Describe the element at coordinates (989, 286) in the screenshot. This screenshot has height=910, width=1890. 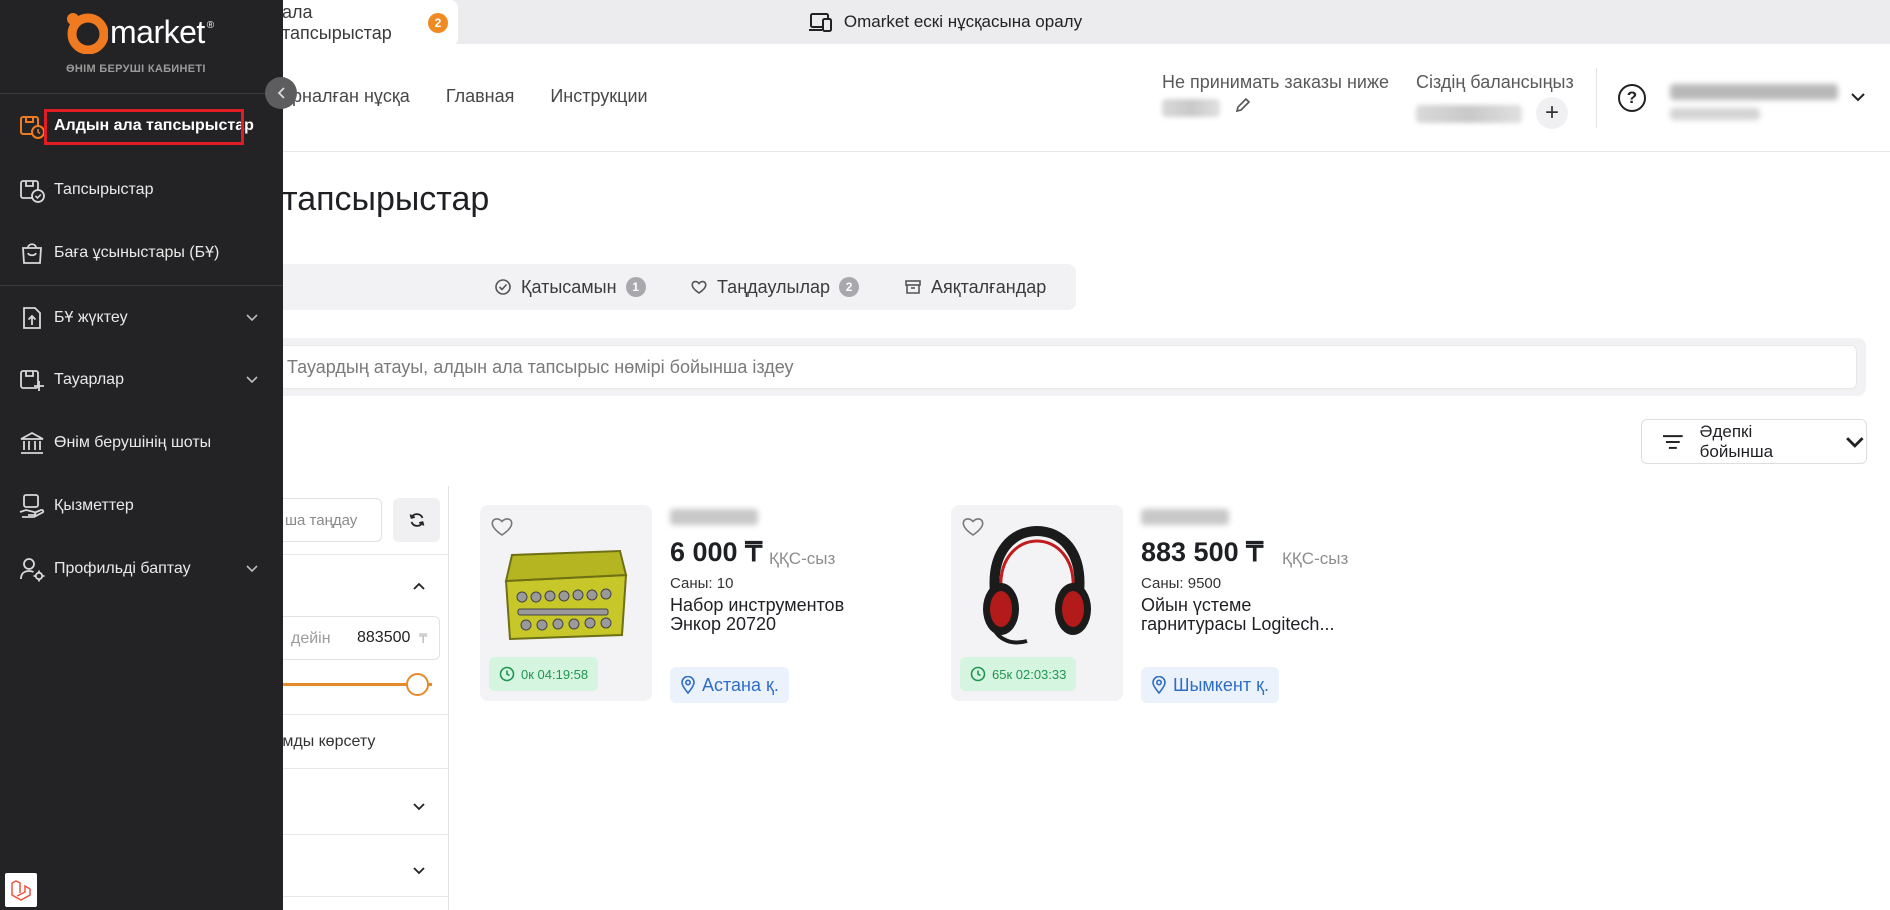
I see `tab-completed-label: Аяқталғандар` at that location.